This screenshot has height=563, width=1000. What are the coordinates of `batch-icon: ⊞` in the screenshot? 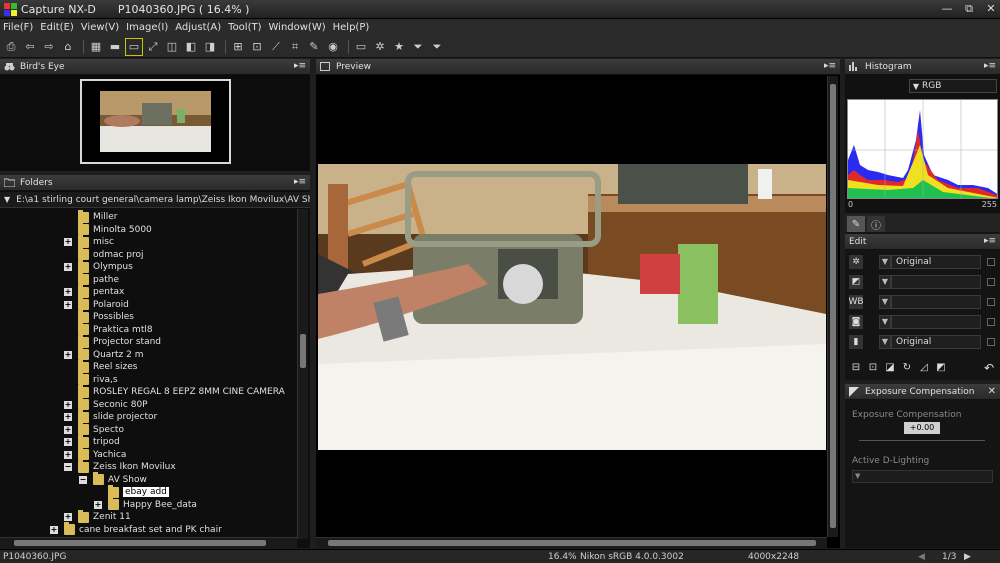 It's located at (238, 47).